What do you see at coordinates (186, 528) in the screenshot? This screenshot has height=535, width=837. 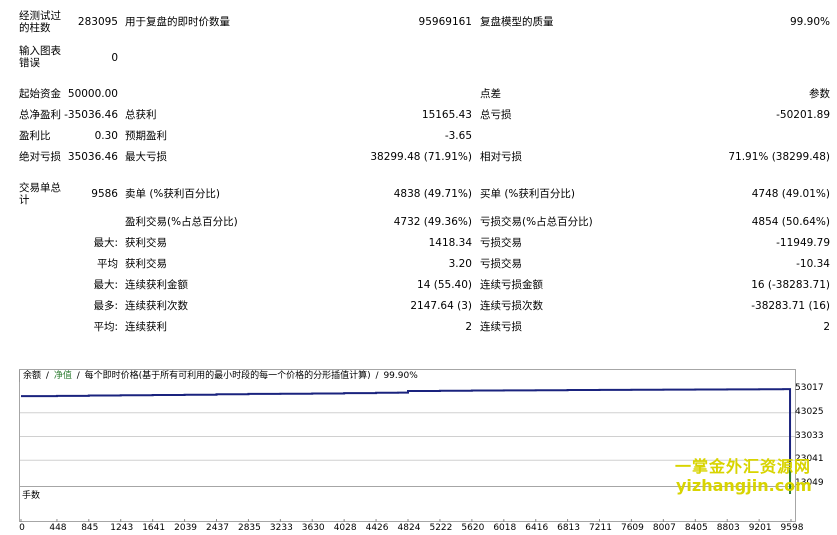 I see `x-tick-label: 2039` at bounding box center [186, 528].